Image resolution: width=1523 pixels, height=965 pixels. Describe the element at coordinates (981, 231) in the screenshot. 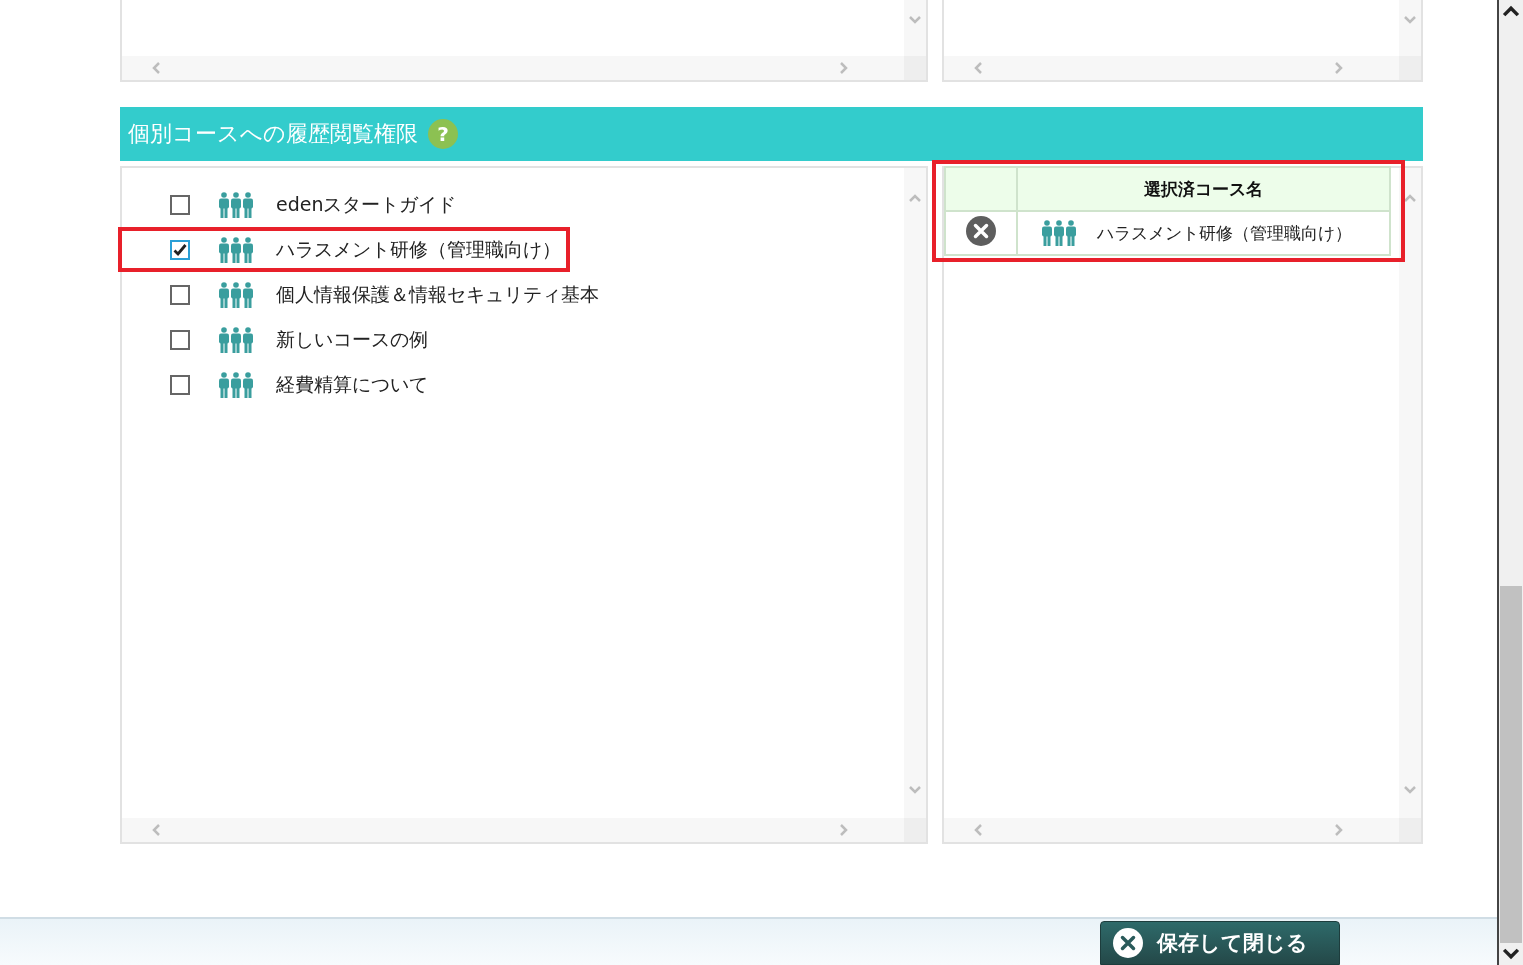

I see `remove-icon` at that location.